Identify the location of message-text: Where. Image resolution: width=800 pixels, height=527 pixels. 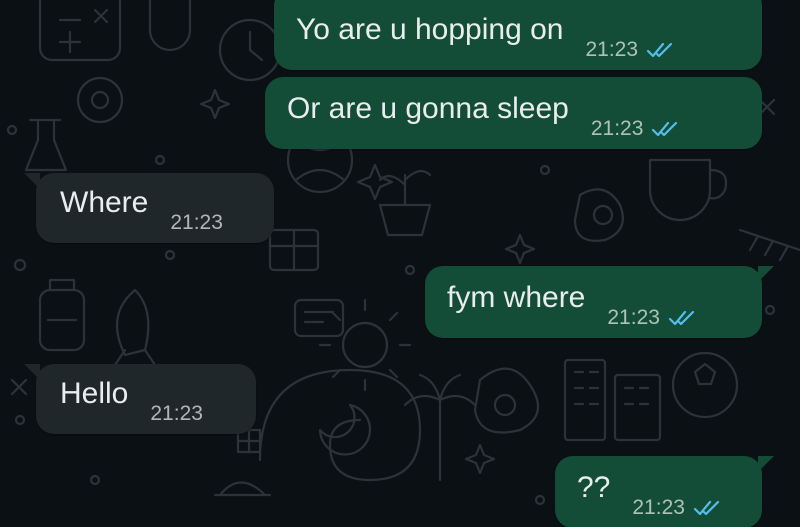
(104, 202).